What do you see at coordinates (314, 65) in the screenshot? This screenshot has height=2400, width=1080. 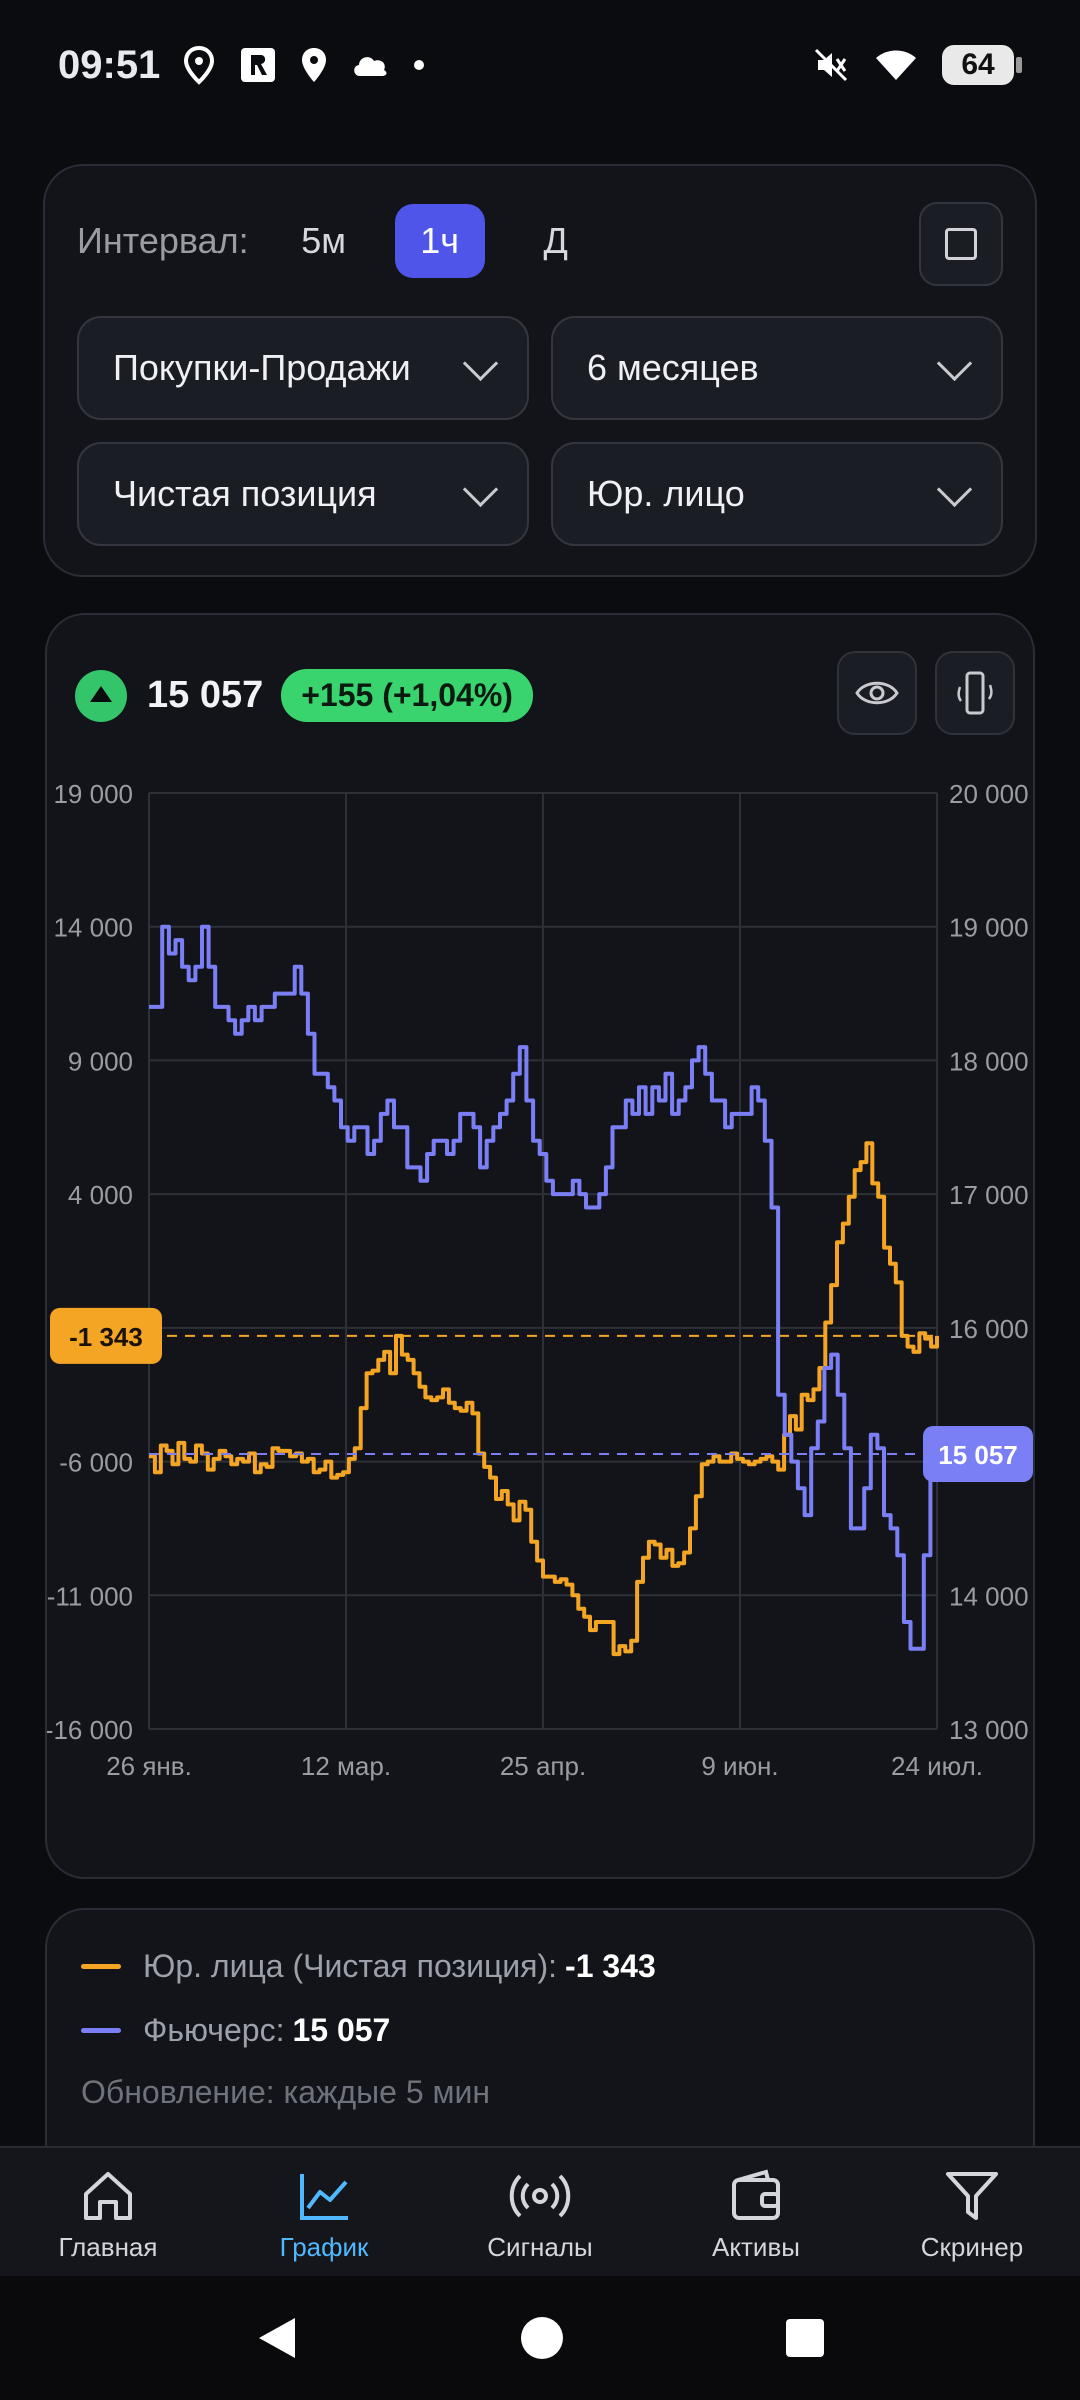 I see `location-icon` at bounding box center [314, 65].